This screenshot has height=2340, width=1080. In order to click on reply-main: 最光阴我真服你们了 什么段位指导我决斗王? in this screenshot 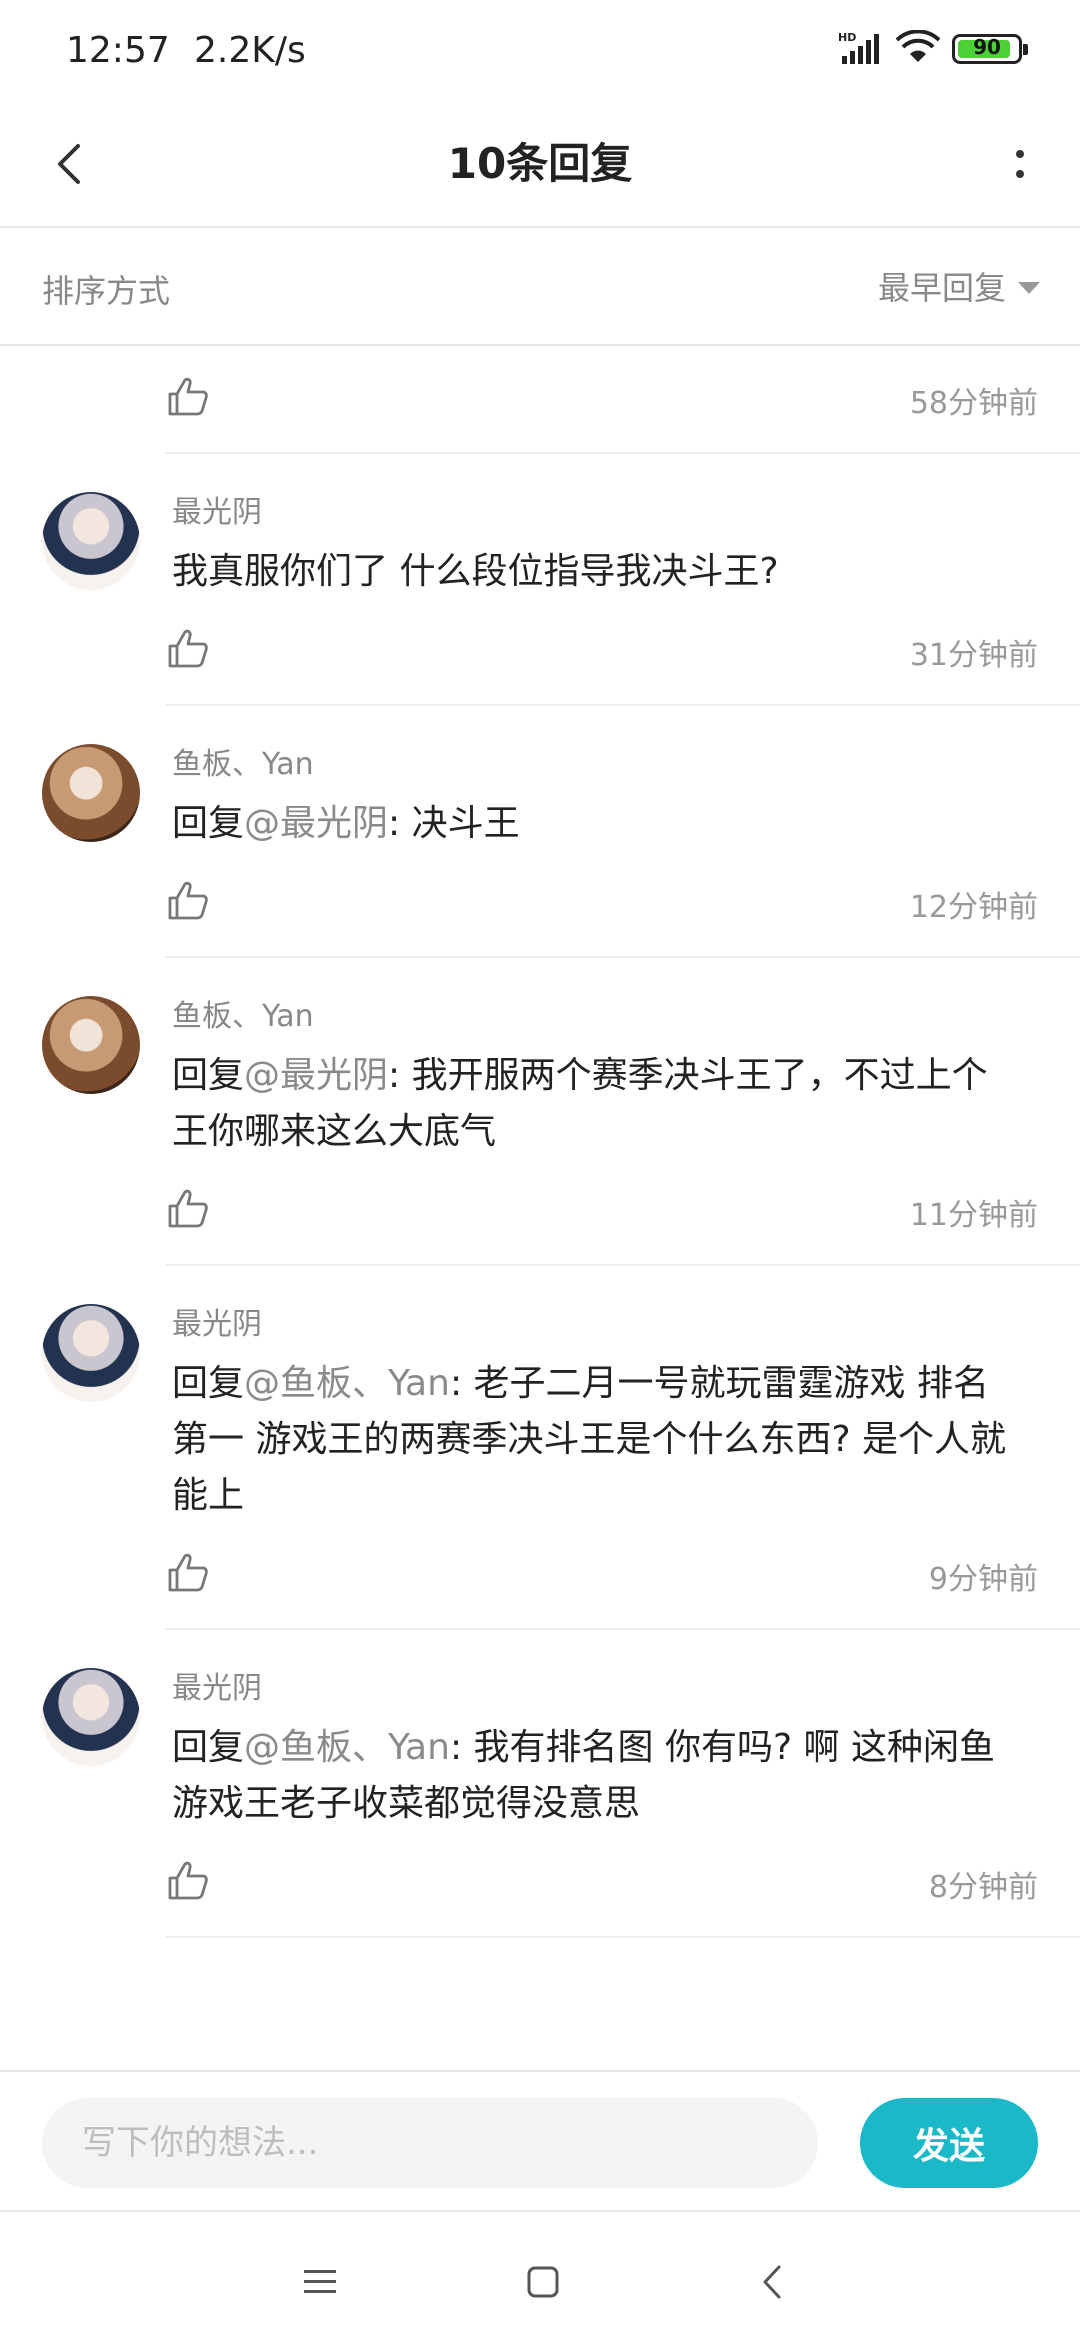, I will do `click(540, 542)`.